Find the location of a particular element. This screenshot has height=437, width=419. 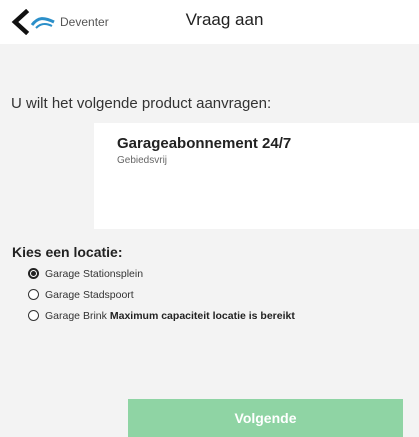

intro-text: U wilt het volgende product aanvragen: is located at coordinates (141, 103).